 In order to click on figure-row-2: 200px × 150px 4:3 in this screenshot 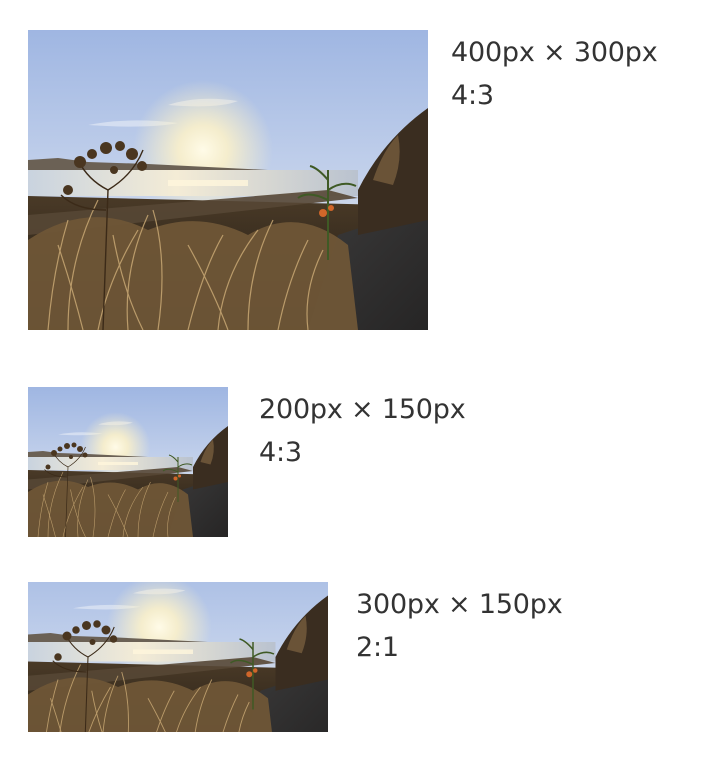, I will do `click(247, 462)`.